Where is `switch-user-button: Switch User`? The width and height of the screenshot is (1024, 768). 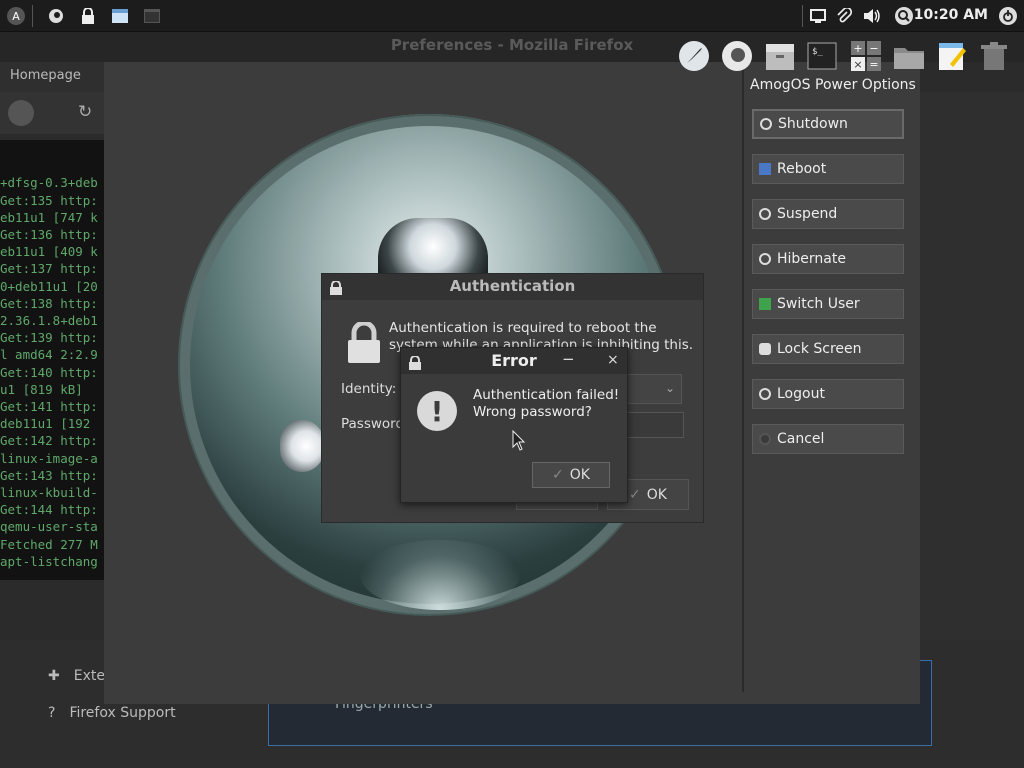 switch-user-button: Switch User is located at coordinates (828, 304).